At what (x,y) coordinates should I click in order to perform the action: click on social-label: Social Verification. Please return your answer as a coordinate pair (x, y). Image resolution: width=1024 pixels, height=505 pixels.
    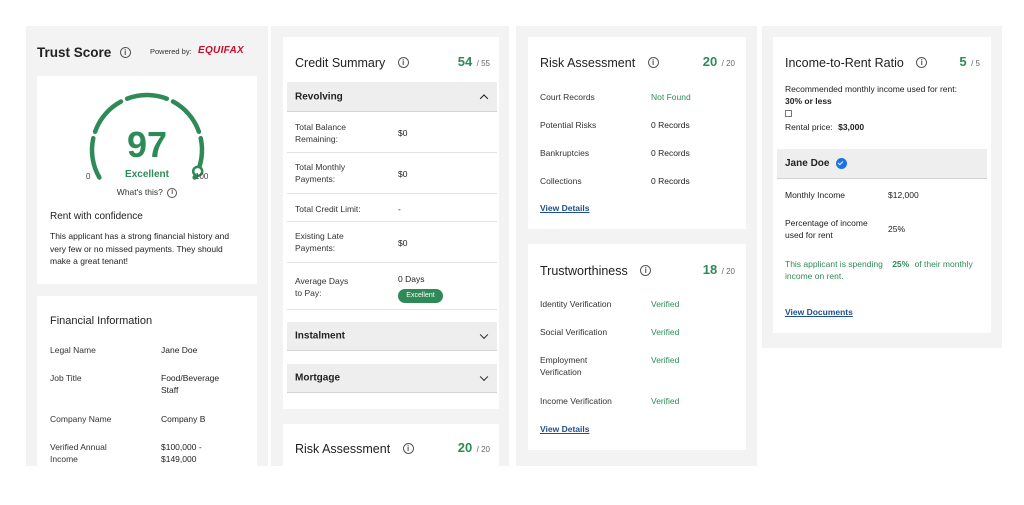
    Looking at the image, I should click on (574, 332).